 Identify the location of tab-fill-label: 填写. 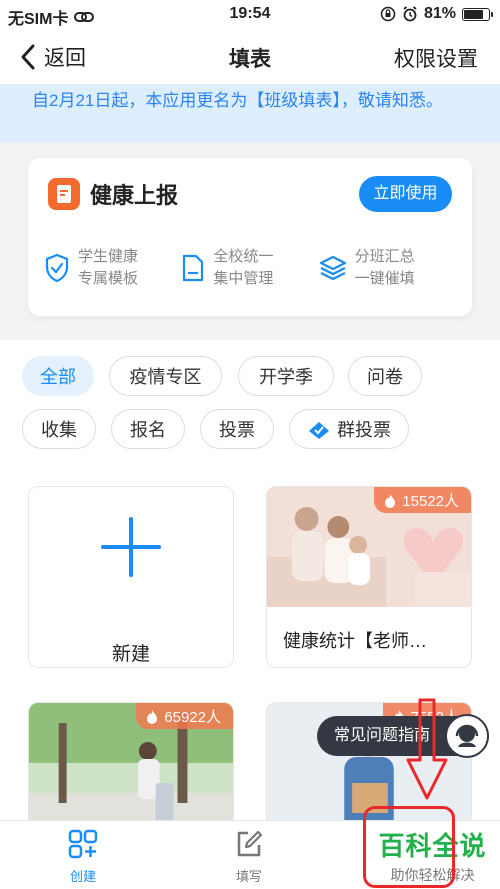
(248, 876).